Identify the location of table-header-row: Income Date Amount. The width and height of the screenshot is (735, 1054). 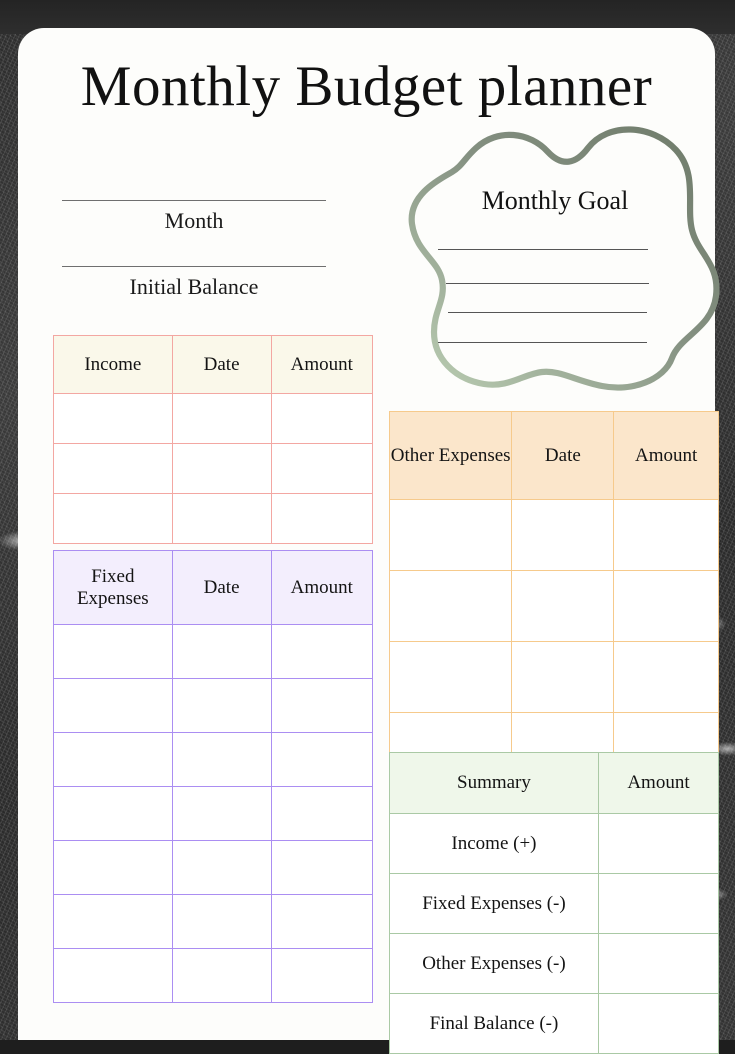
(213, 365).